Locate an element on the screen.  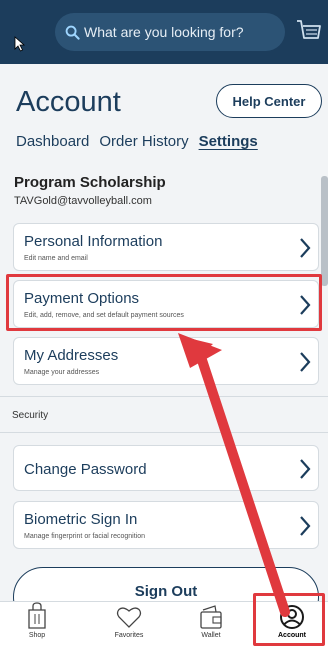
account-tabs: Dashboard Order History Settings is located at coordinates (142, 141).